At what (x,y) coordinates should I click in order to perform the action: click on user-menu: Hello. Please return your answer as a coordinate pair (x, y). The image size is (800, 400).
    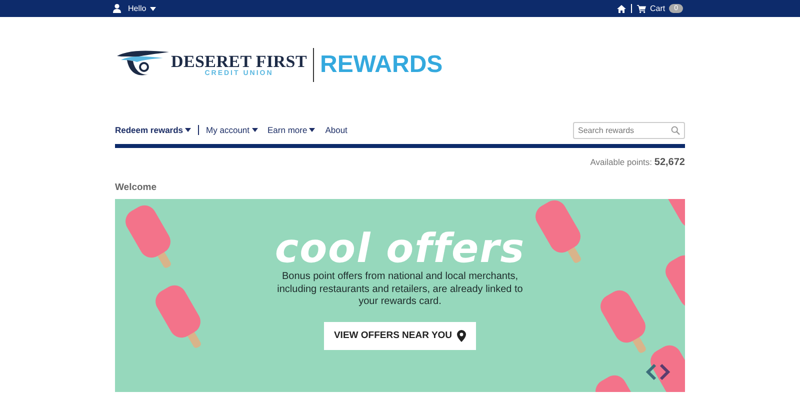
    Looking at the image, I should click on (134, 8).